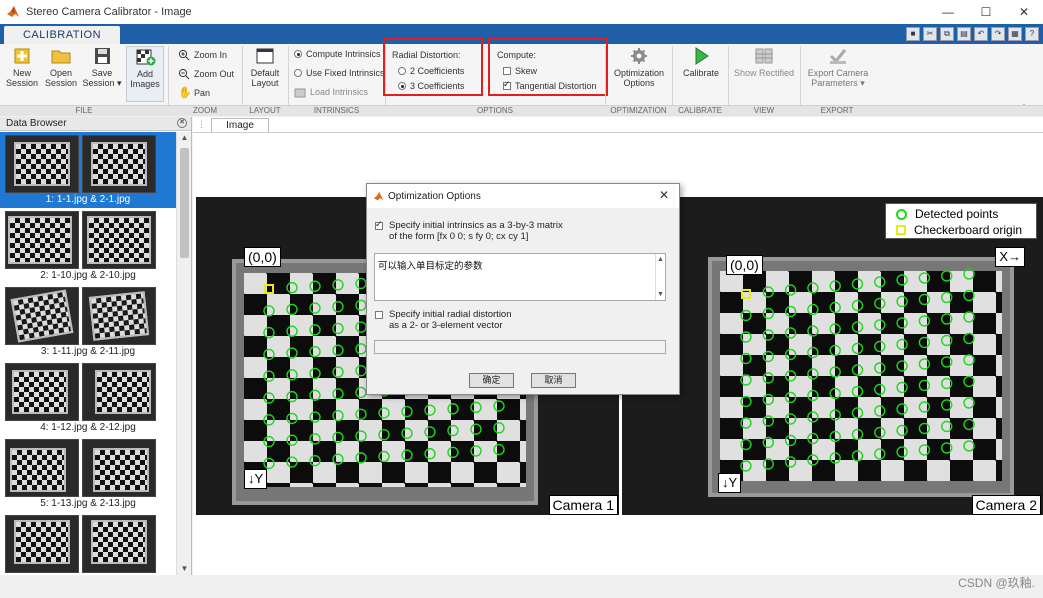 This screenshot has height=598, width=1043. I want to click on ok-button: 确定, so click(491, 380).